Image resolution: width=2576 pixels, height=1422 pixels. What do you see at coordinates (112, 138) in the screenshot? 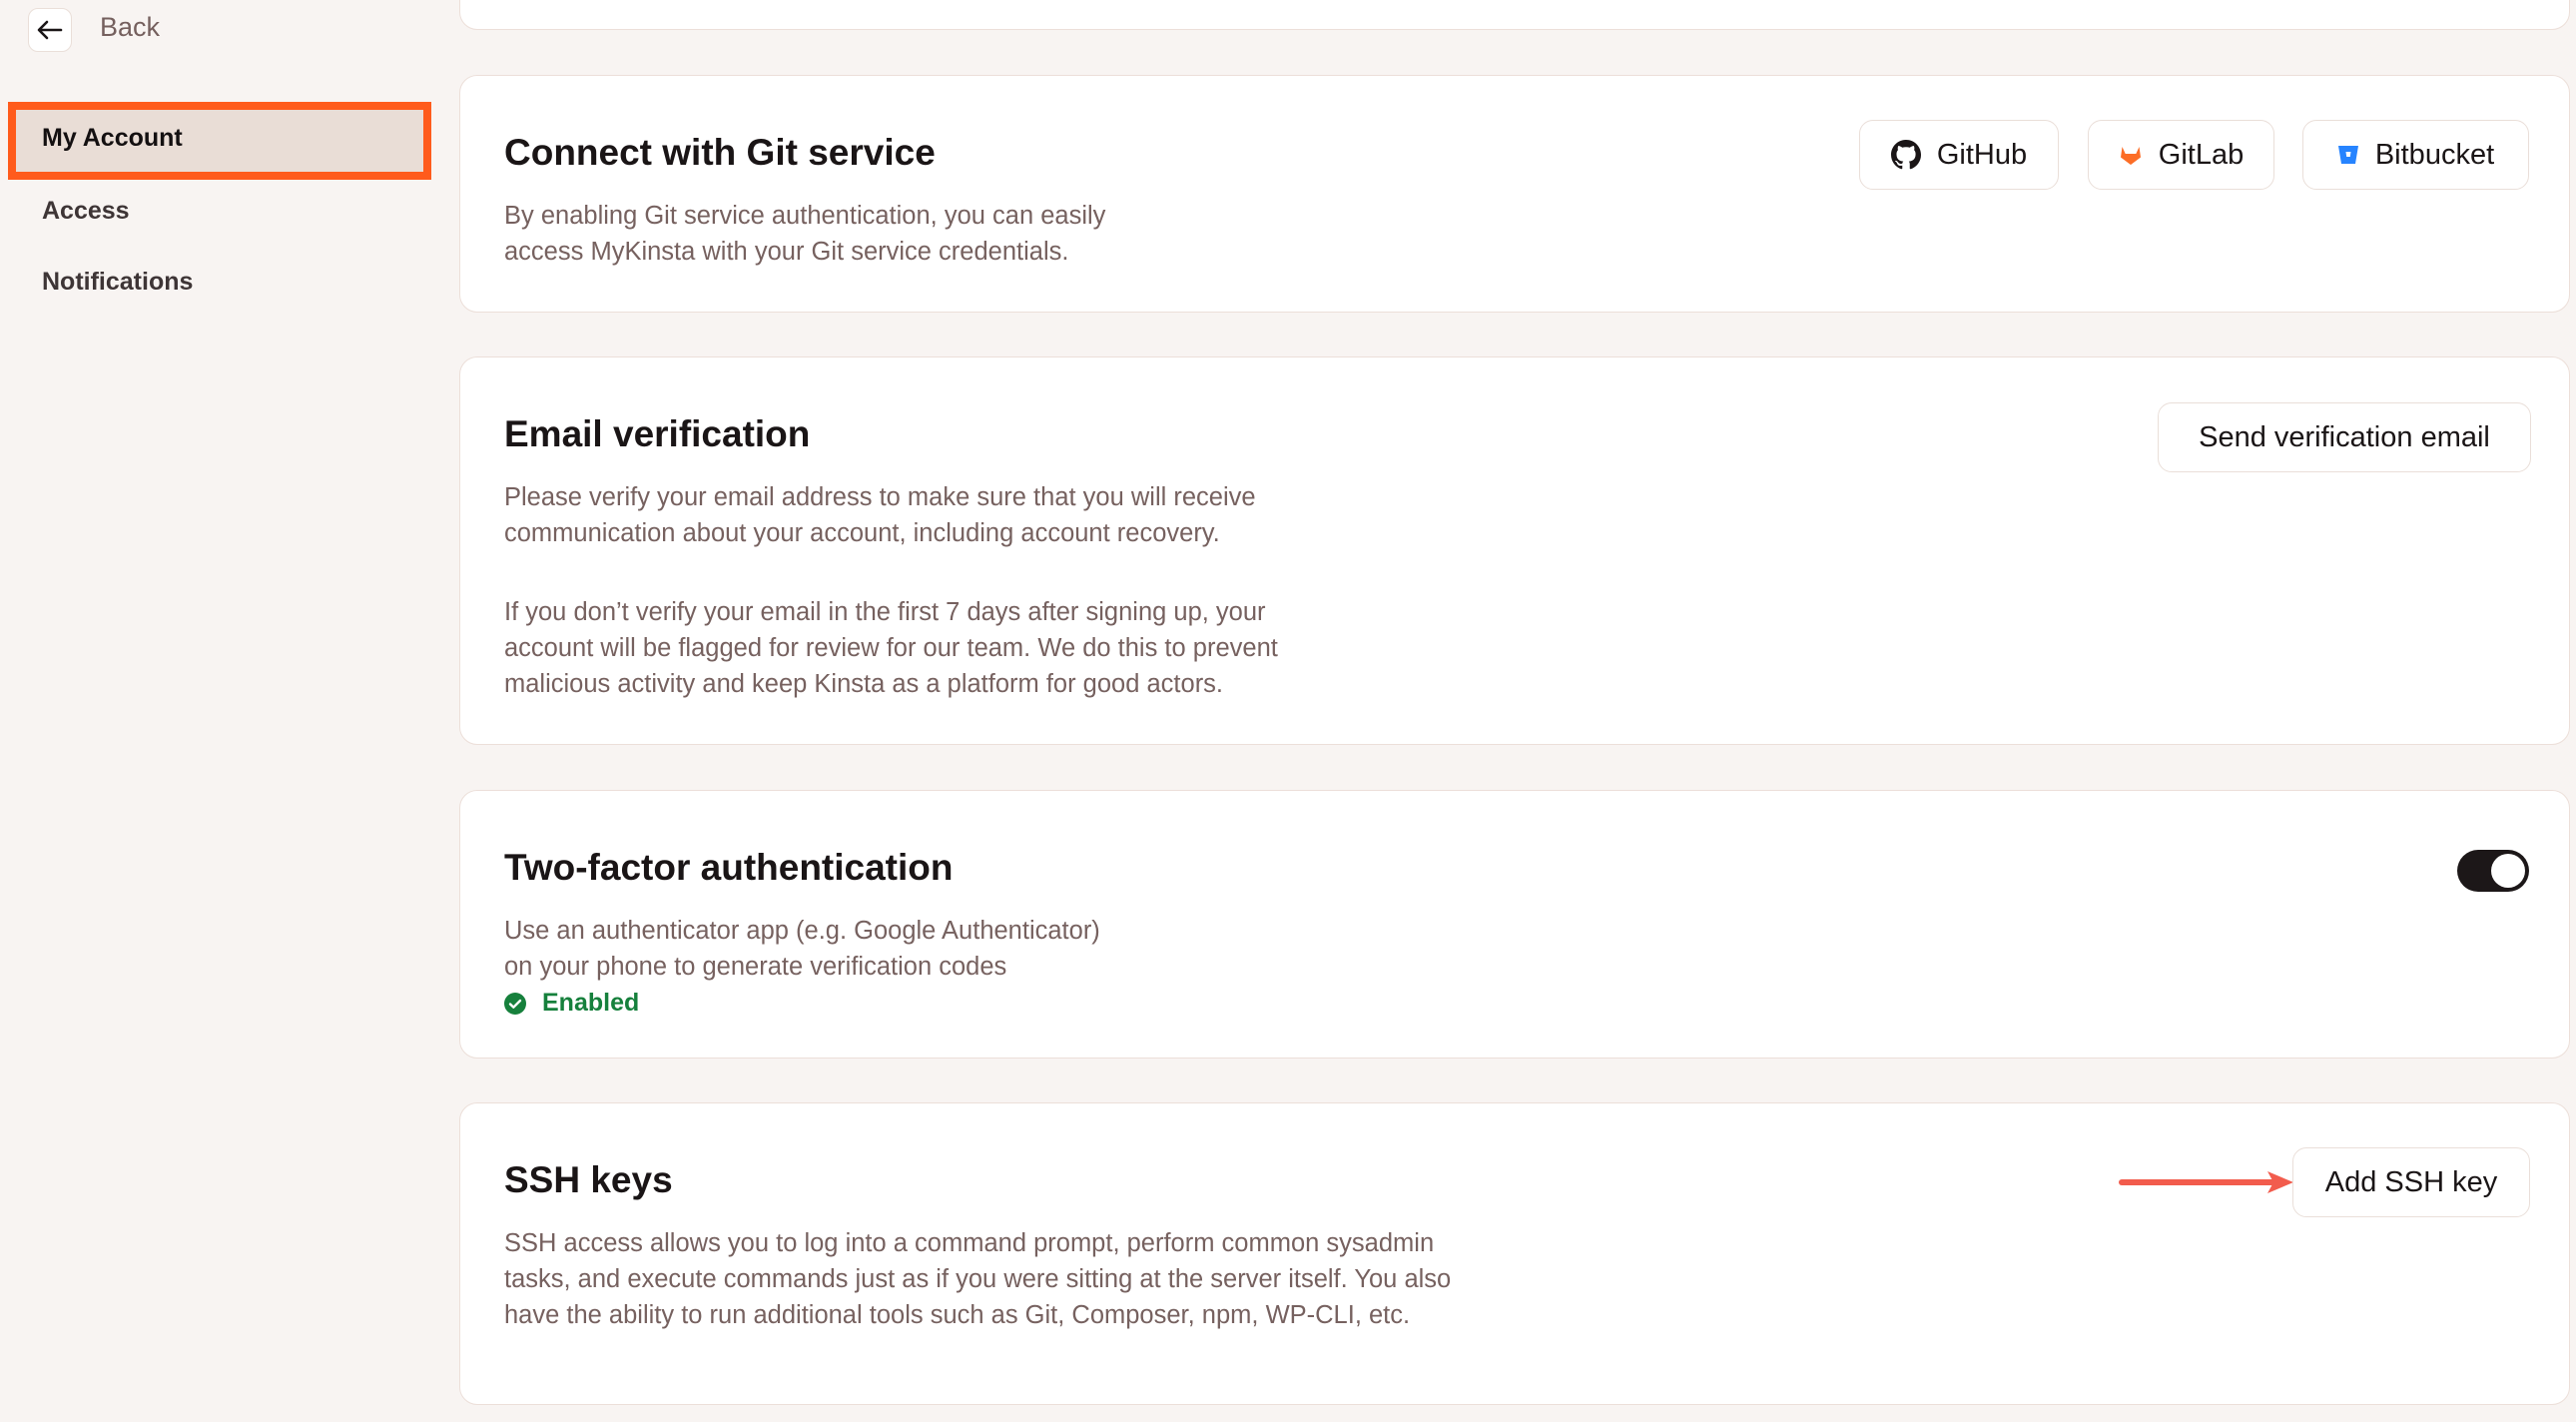
I see `sidebar-item-my-account: My Account` at bounding box center [112, 138].